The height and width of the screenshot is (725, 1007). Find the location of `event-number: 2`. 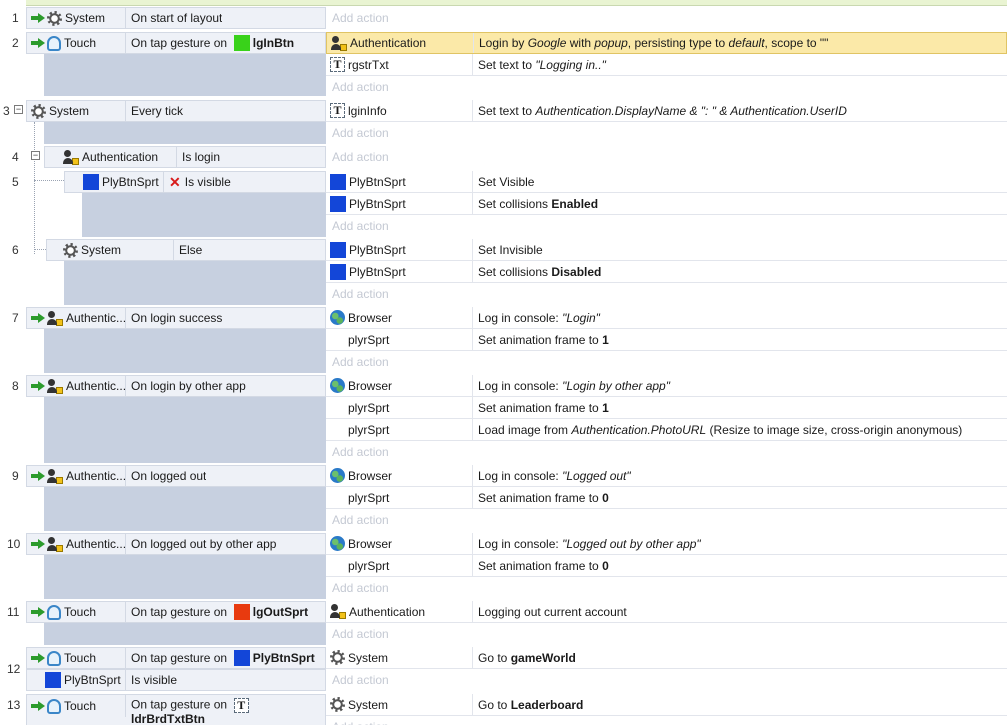

event-number: 2 is located at coordinates (15, 43).